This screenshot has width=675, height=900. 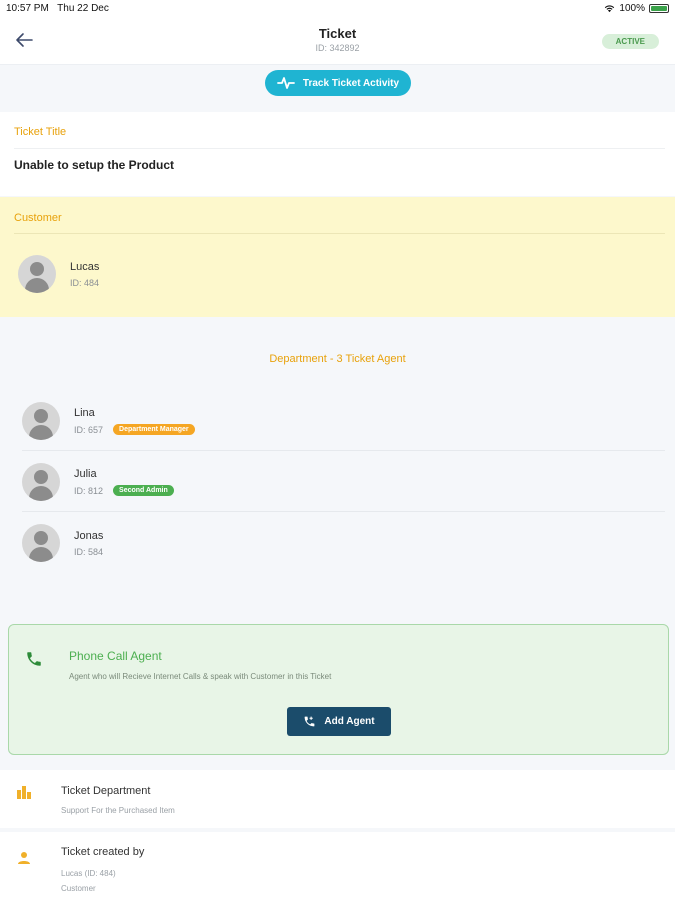 What do you see at coordinates (349, 721) in the screenshot?
I see `add-agent-label: Add Agent` at bounding box center [349, 721].